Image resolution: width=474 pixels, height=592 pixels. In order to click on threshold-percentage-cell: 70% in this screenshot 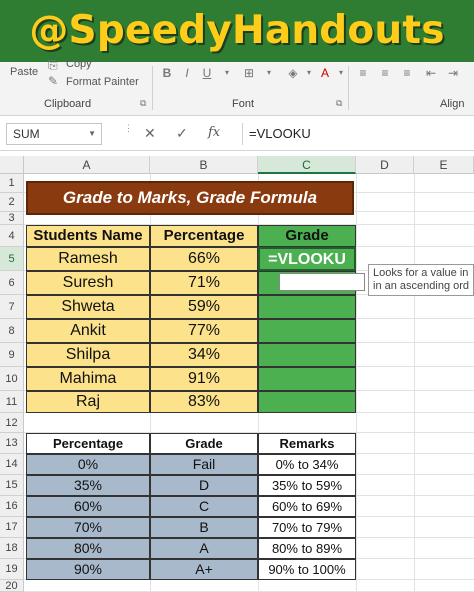, I will do `click(88, 527)`.